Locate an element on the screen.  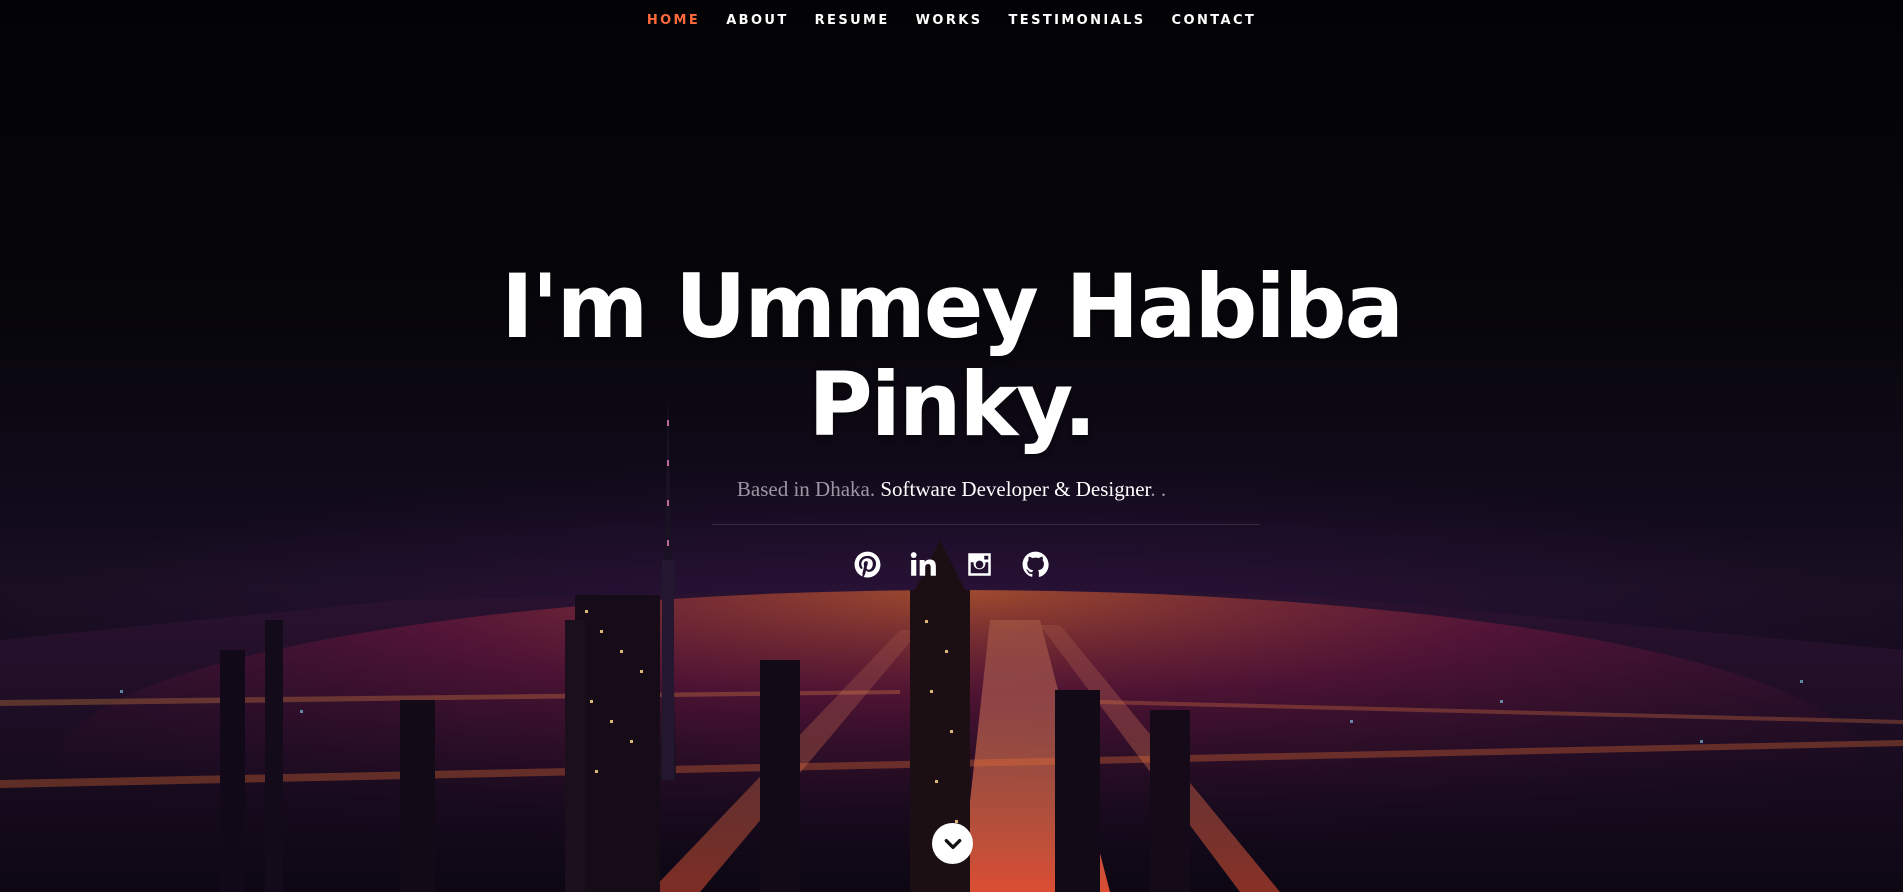
instagram-icon is located at coordinates (979, 564).